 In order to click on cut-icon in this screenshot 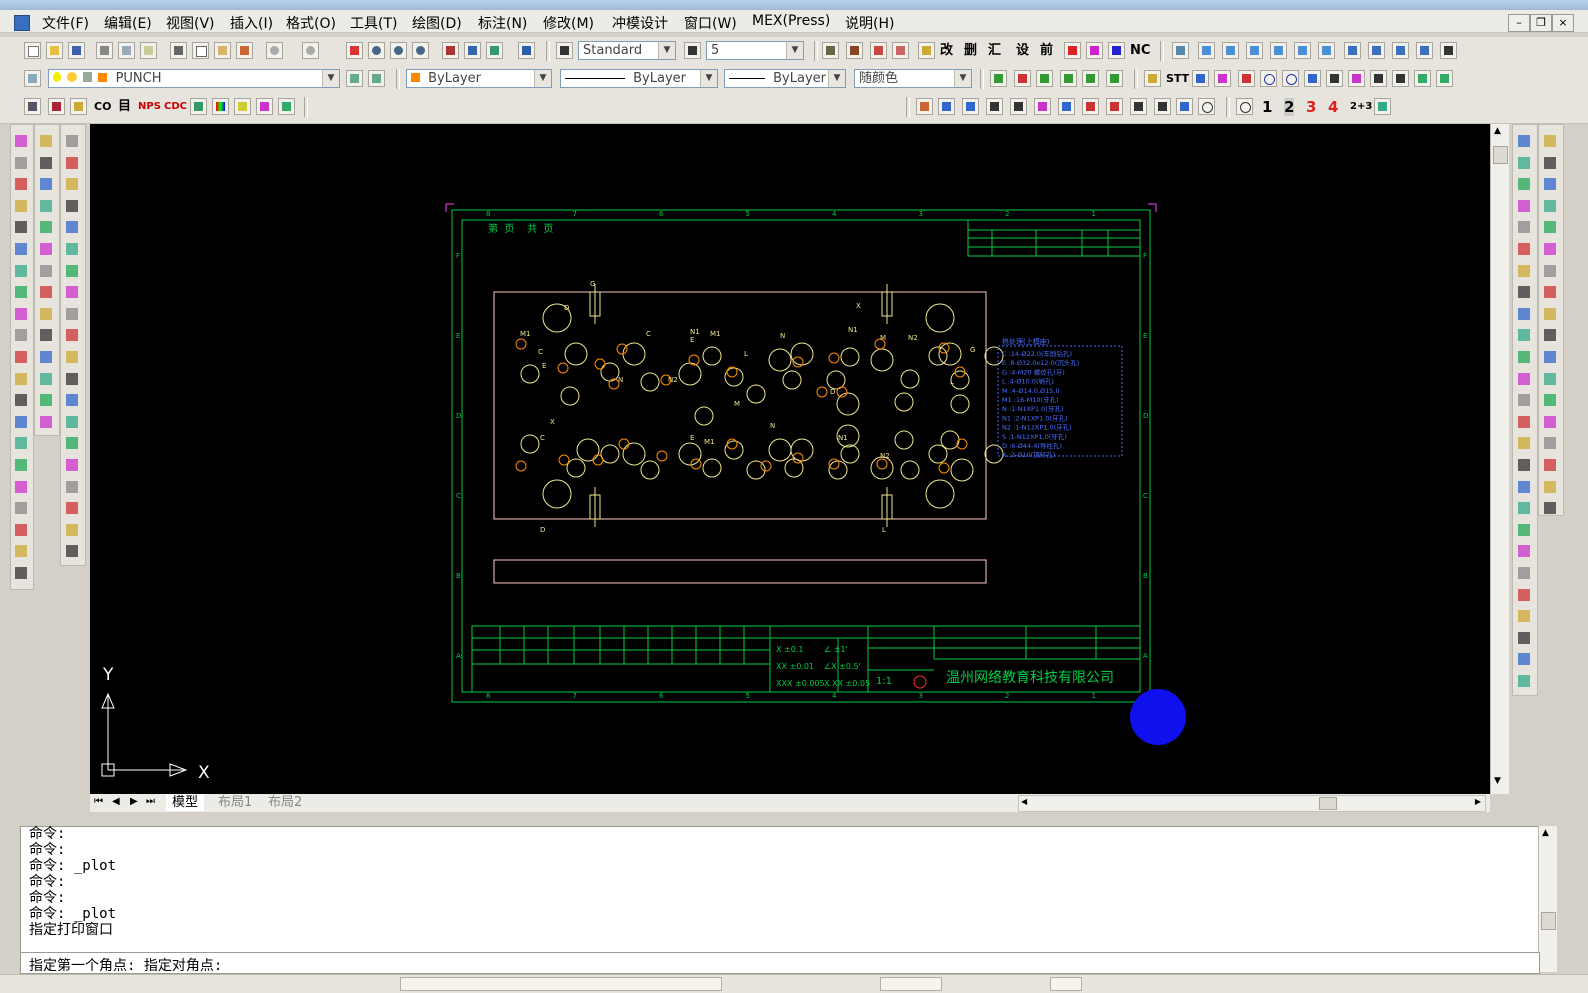, I will do `click(178, 50)`.